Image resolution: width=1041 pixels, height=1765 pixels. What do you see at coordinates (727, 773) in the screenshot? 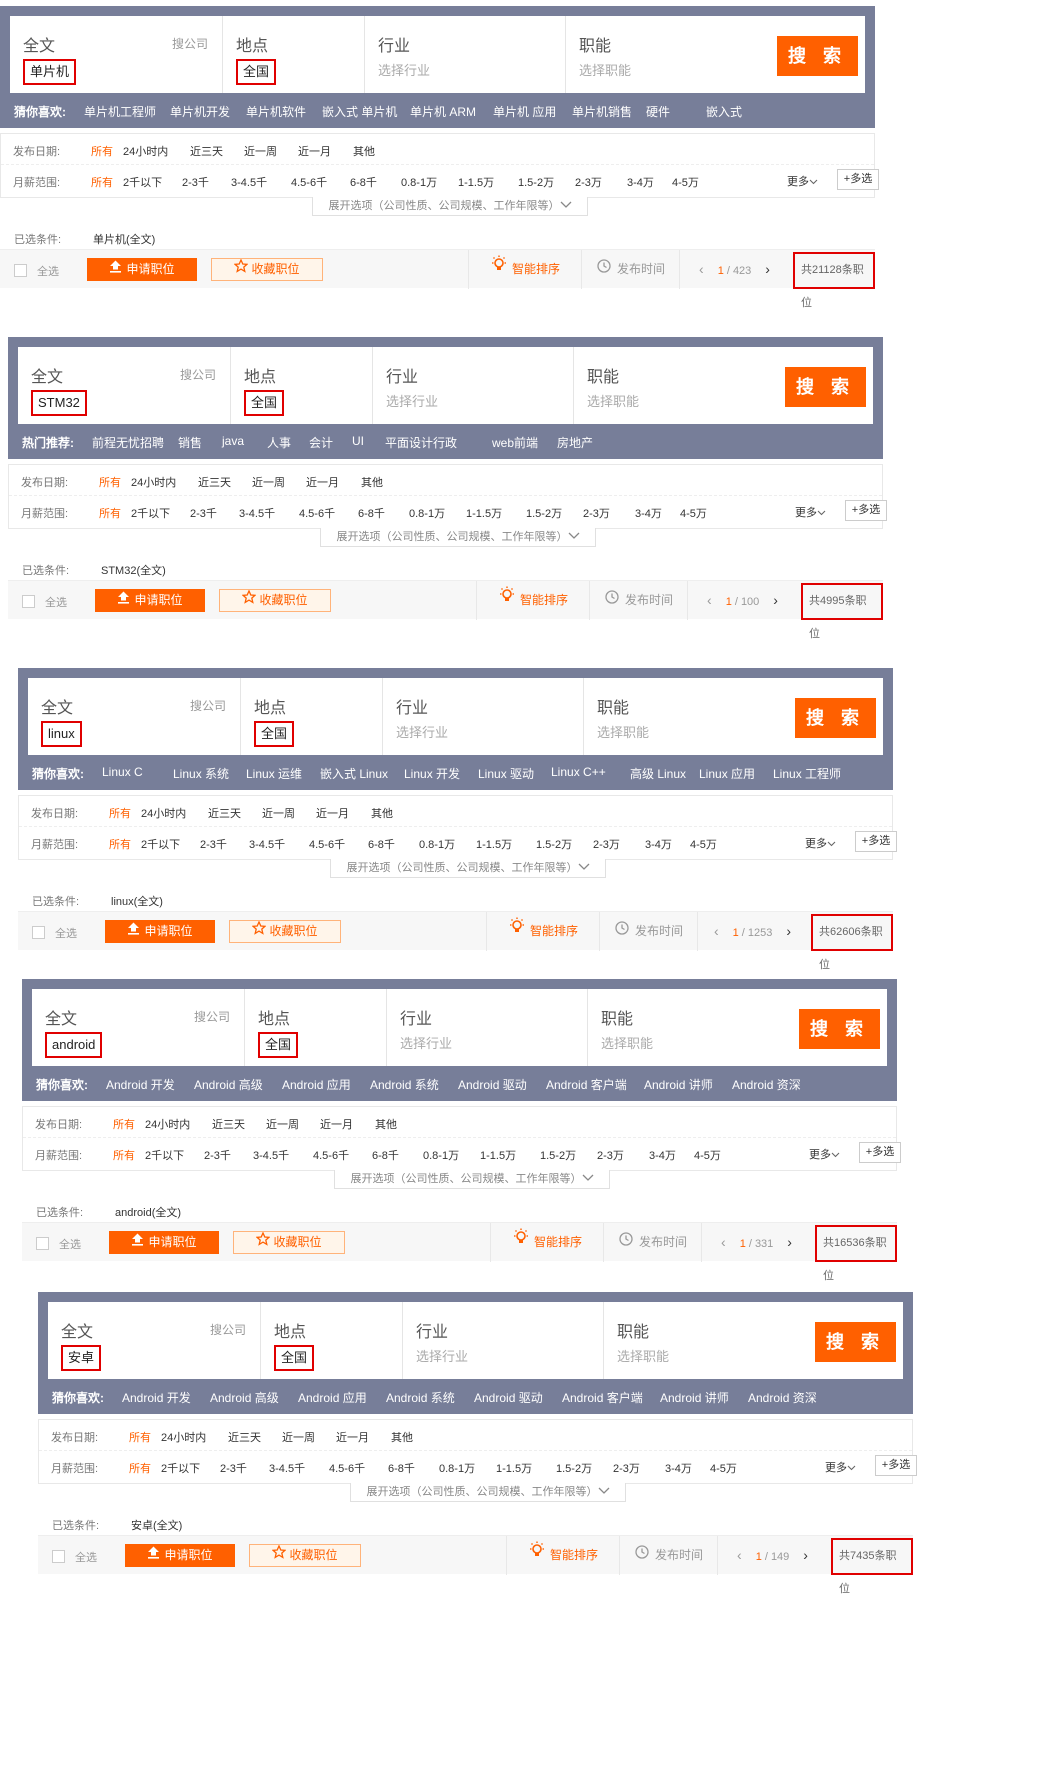
I see `recommend-keyword-link: Linux 应用` at bounding box center [727, 773].